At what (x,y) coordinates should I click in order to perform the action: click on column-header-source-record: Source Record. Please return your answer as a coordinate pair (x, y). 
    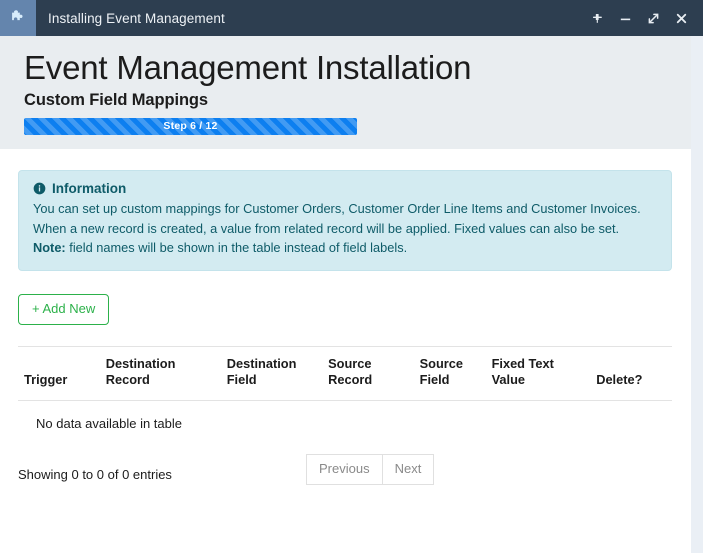
    Looking at the image, I should click on (368, 373).